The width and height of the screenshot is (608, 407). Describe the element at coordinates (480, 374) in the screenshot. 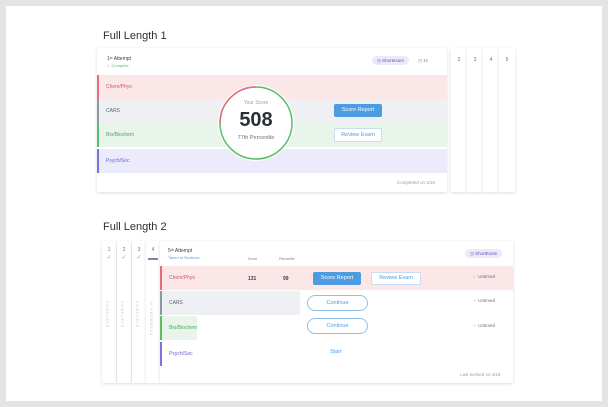

I see `last-worked-date: Last worked on 4/18` at that location.